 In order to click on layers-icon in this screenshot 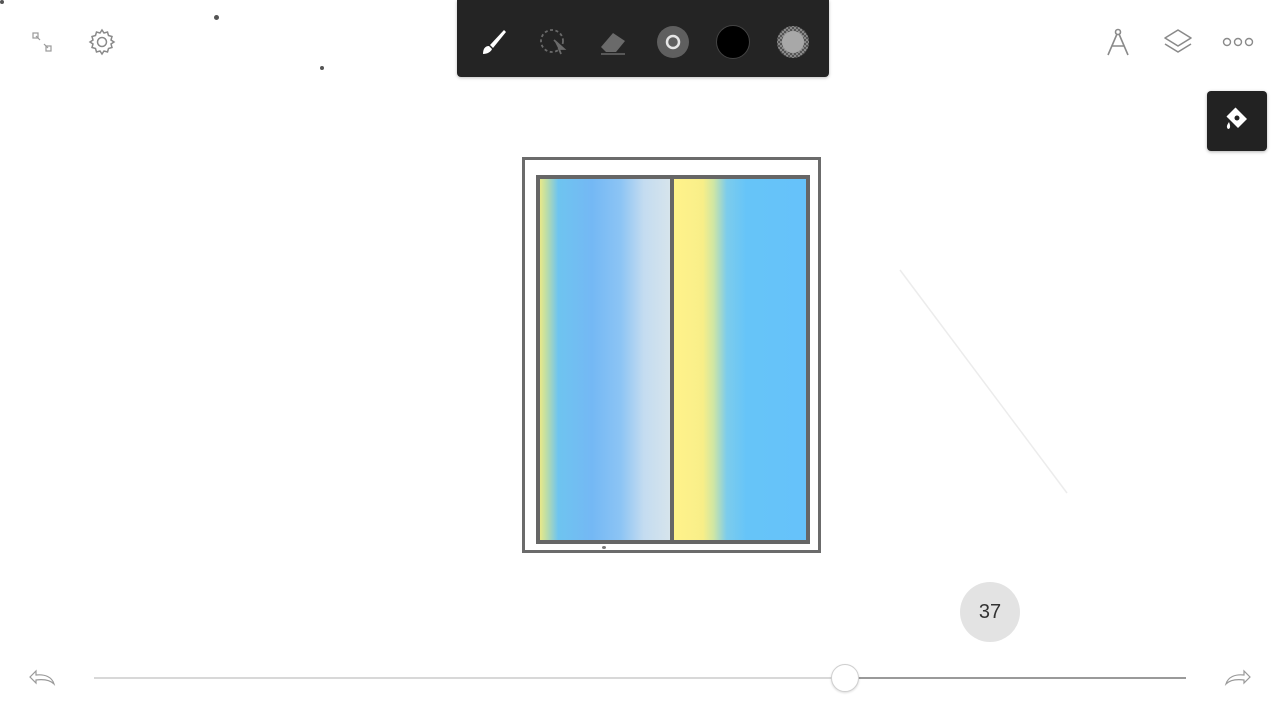, I will do `click(1178, 42)`.